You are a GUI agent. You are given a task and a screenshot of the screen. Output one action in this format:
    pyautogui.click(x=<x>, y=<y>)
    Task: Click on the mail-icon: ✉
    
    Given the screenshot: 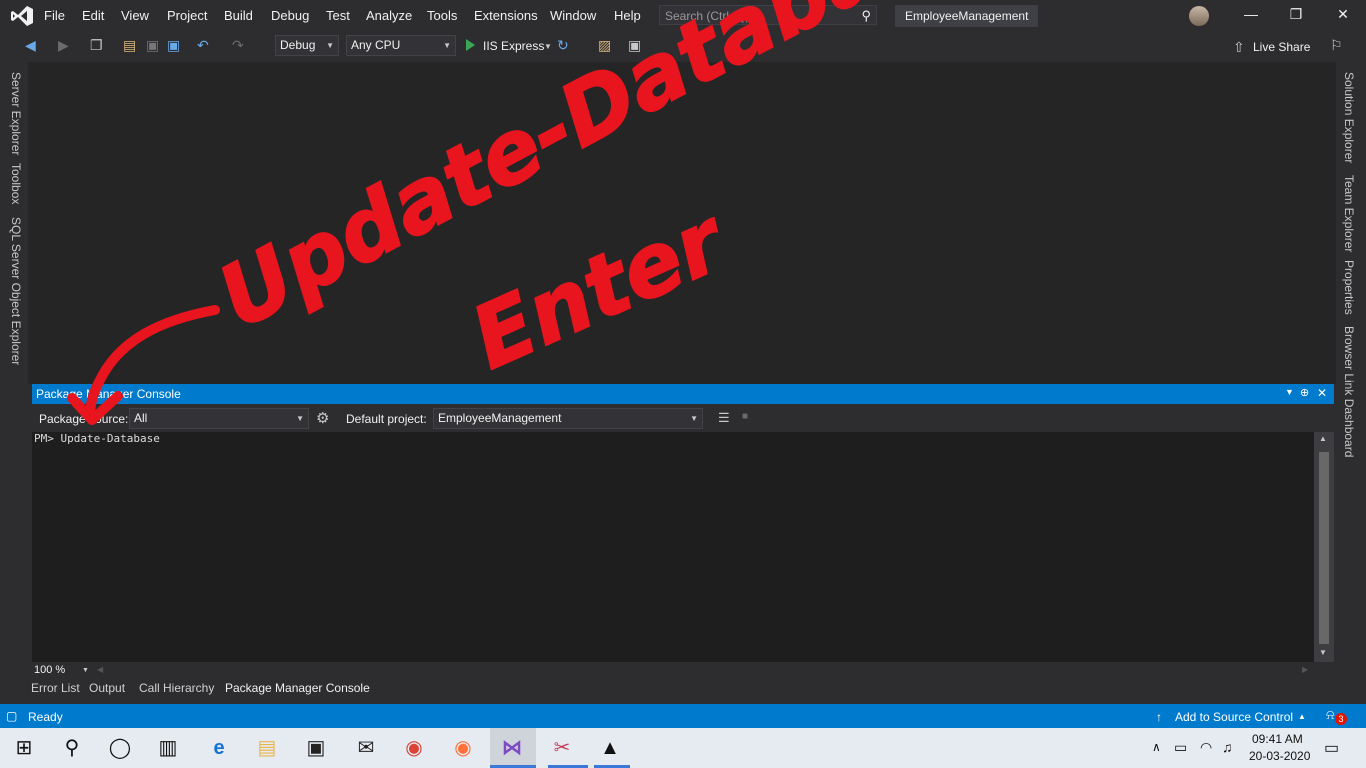 What is the action you would take?
    pyautogui.click(x=366, y=748)
    